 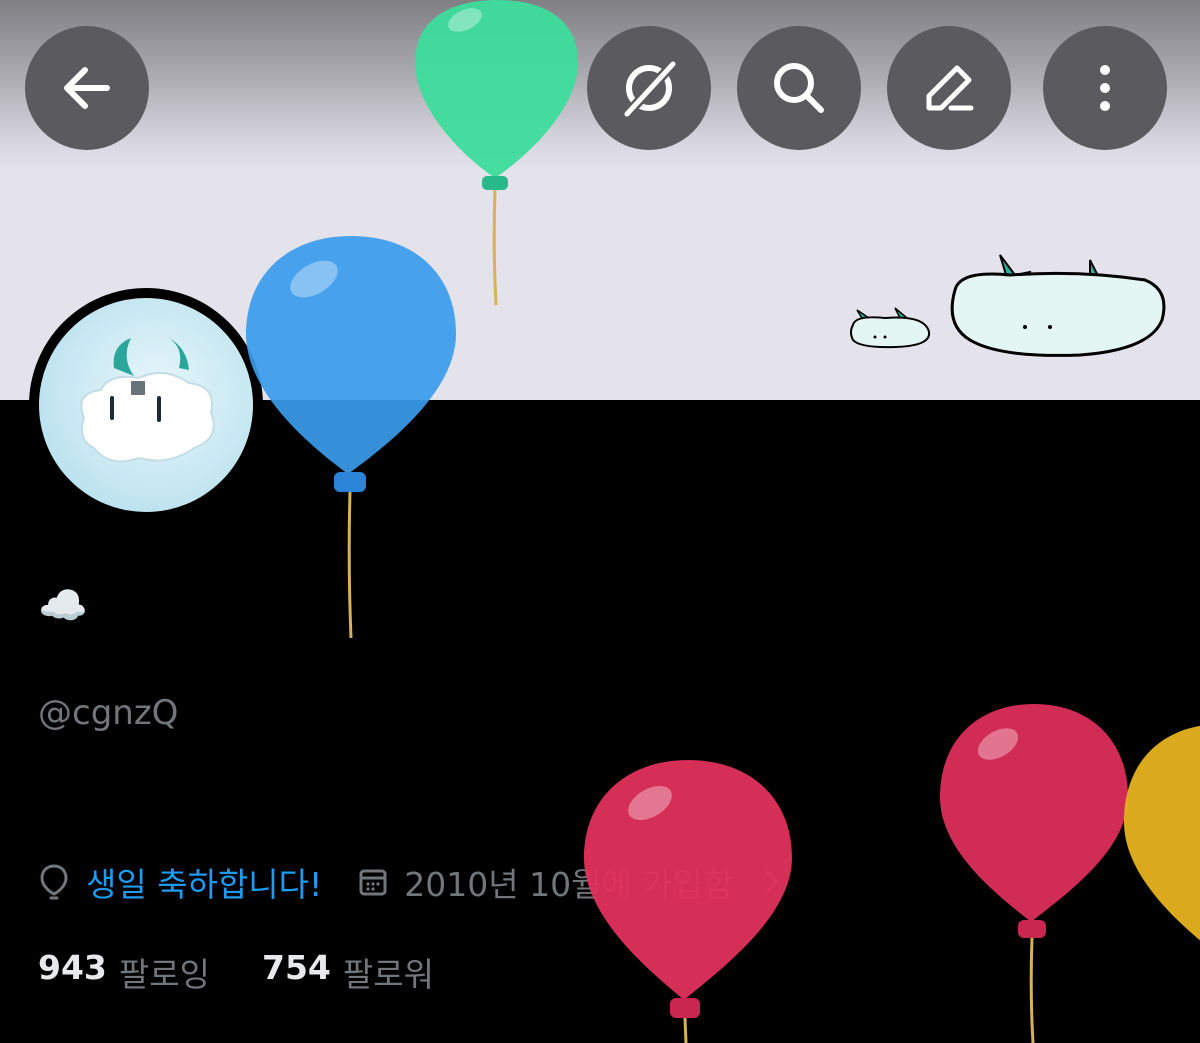 I want to click on grok-button, so click(x=649, y=88).